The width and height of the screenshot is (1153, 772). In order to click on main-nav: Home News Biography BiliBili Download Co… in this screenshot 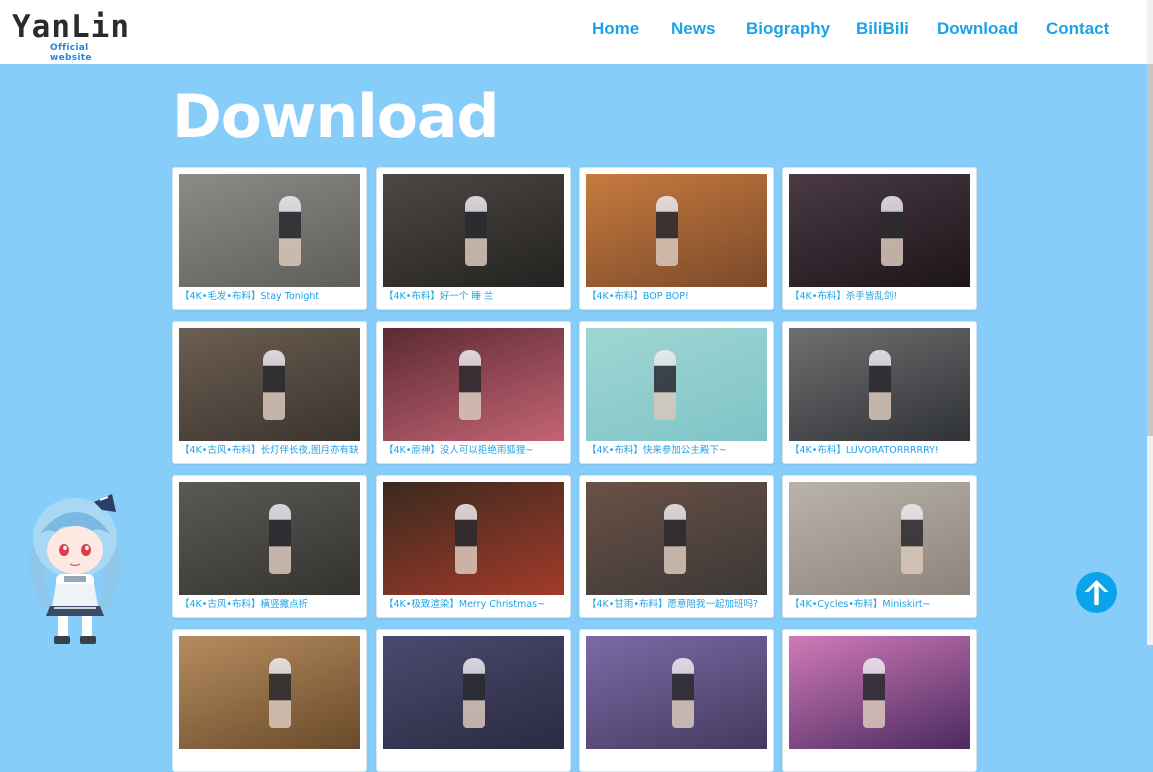, I will do `click(573, 31)`.